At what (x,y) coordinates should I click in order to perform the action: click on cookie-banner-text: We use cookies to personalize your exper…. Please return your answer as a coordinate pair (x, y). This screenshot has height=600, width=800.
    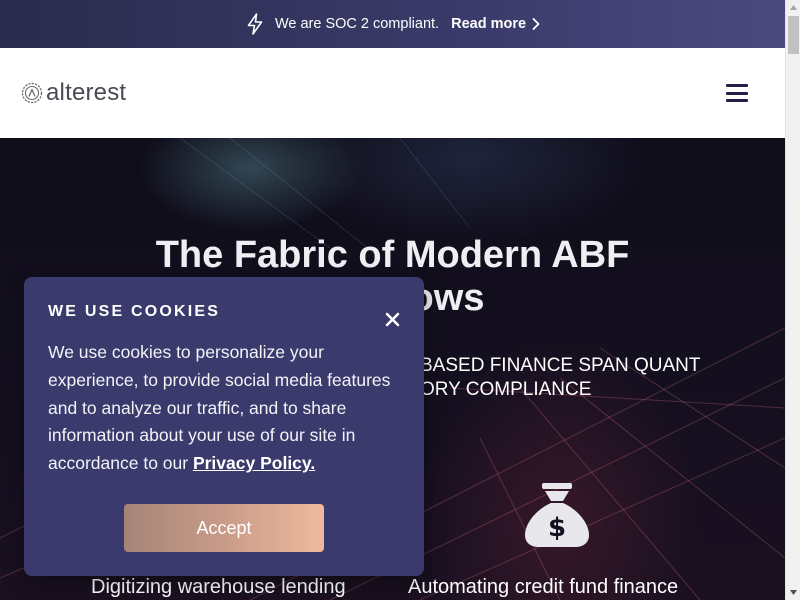
    Looking at the image, I should click on (224, 408).